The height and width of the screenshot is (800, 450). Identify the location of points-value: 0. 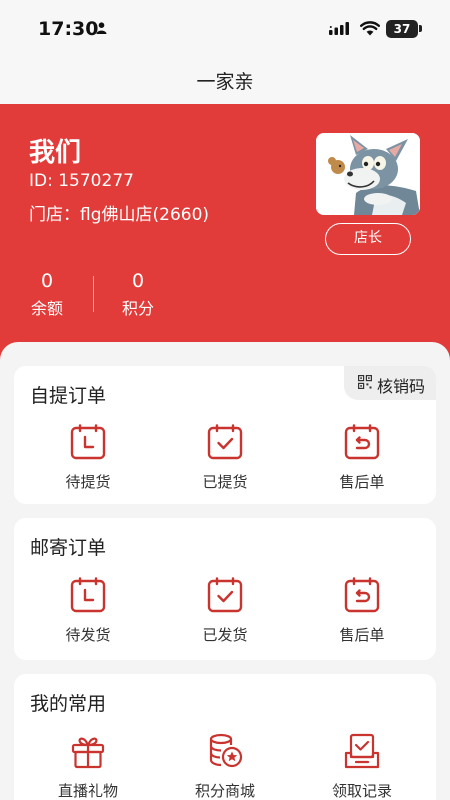
(138, 281).